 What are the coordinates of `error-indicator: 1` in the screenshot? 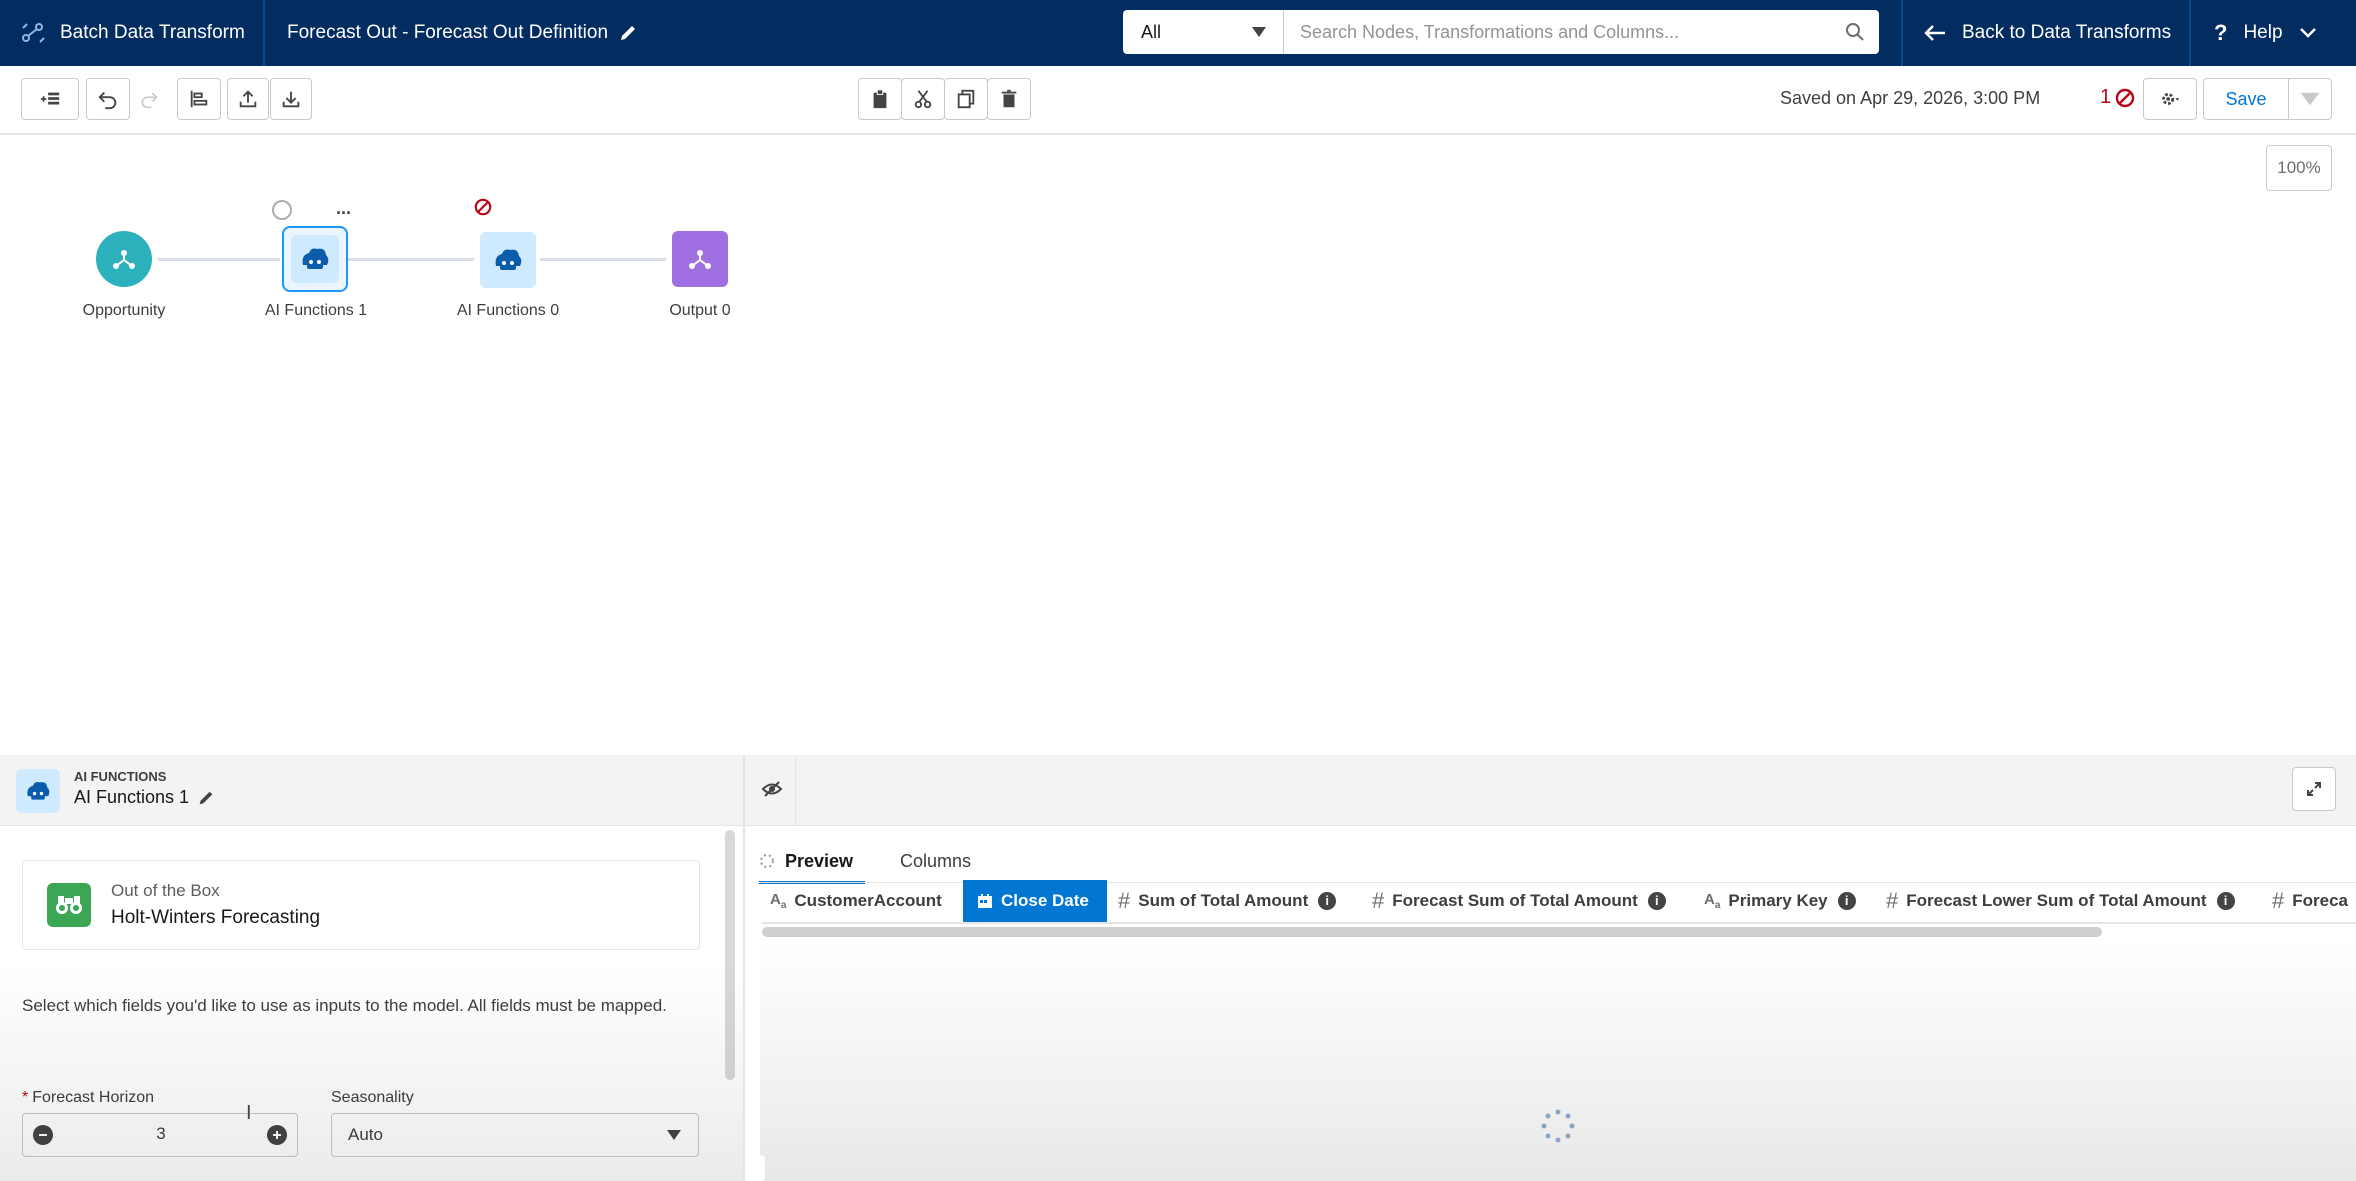 It's located at (2117, 97).